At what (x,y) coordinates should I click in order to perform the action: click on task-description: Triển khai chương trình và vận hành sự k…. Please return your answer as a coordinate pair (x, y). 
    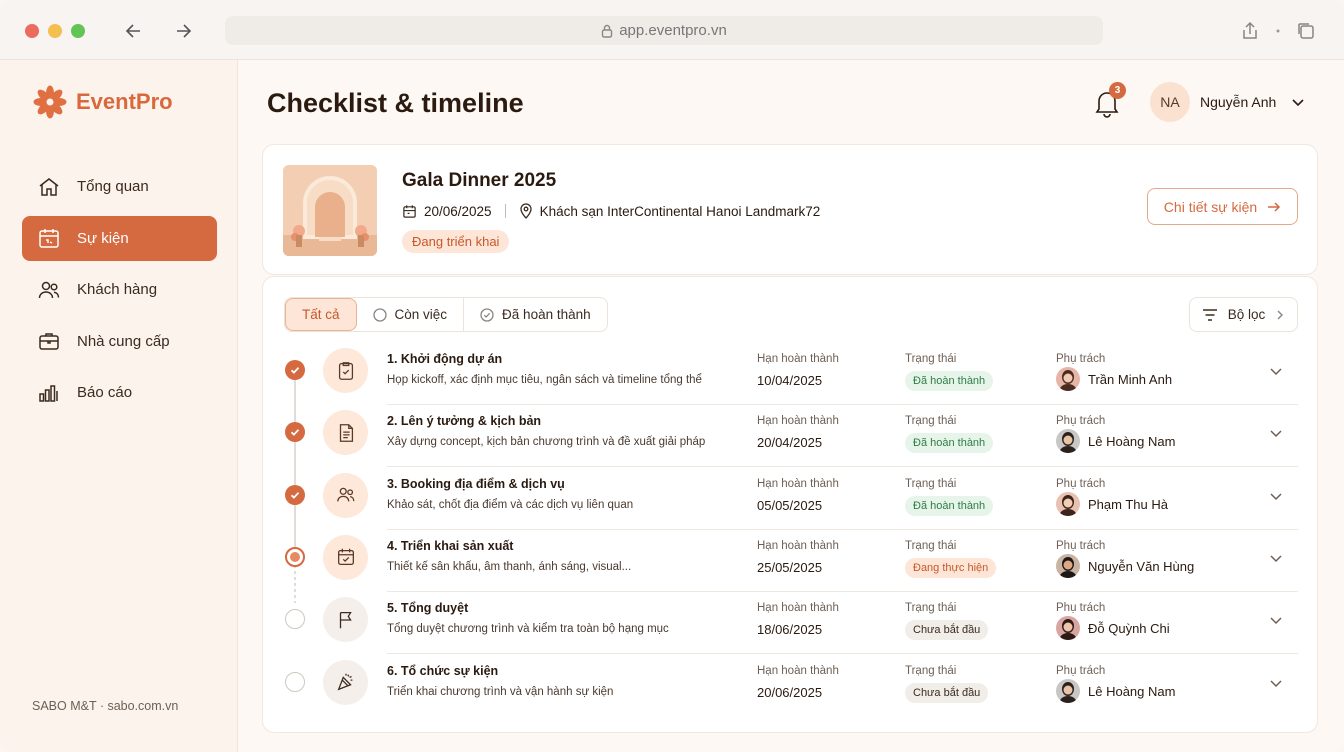
    Looking at the image, I should click on (500, 691).